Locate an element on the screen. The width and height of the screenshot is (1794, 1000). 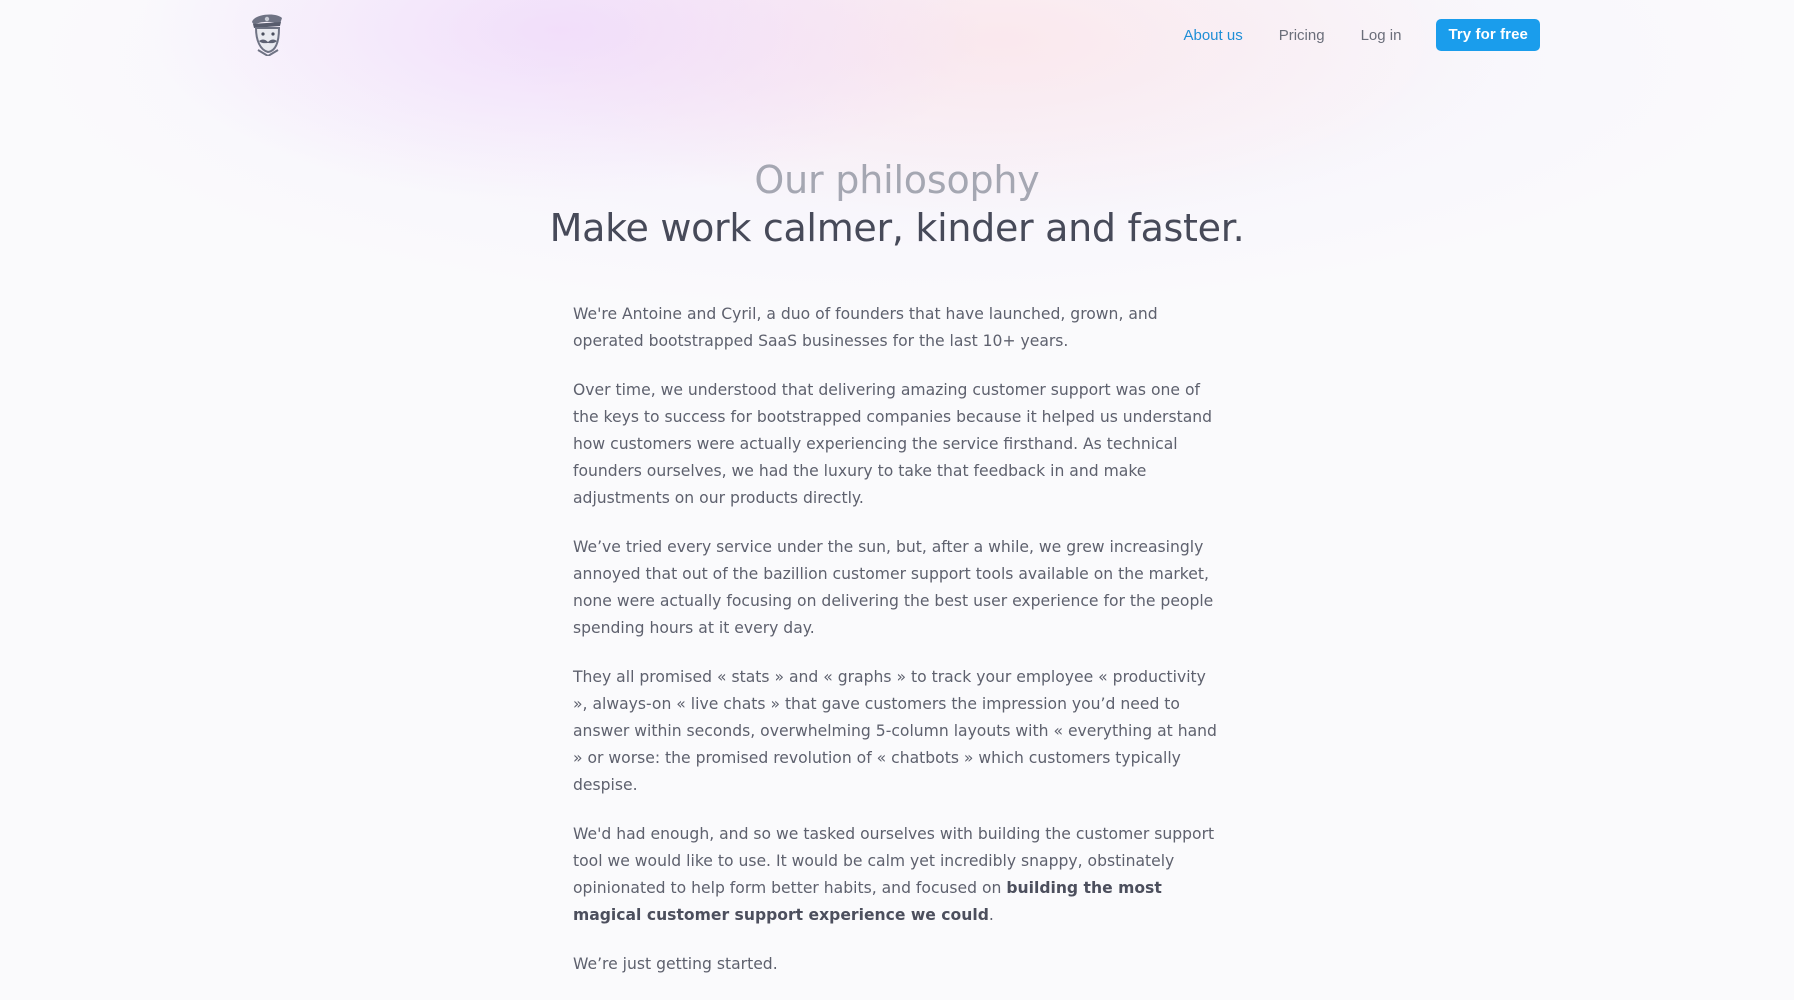
top-navigation: About us Pricing Log in Try for free is located at coordinates (897, 35).